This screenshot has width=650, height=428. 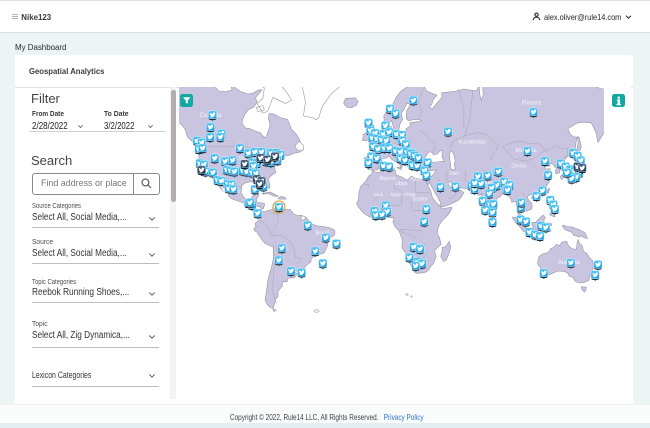 I want to click on svg-text: Algeria, so click(x=387, y=179).